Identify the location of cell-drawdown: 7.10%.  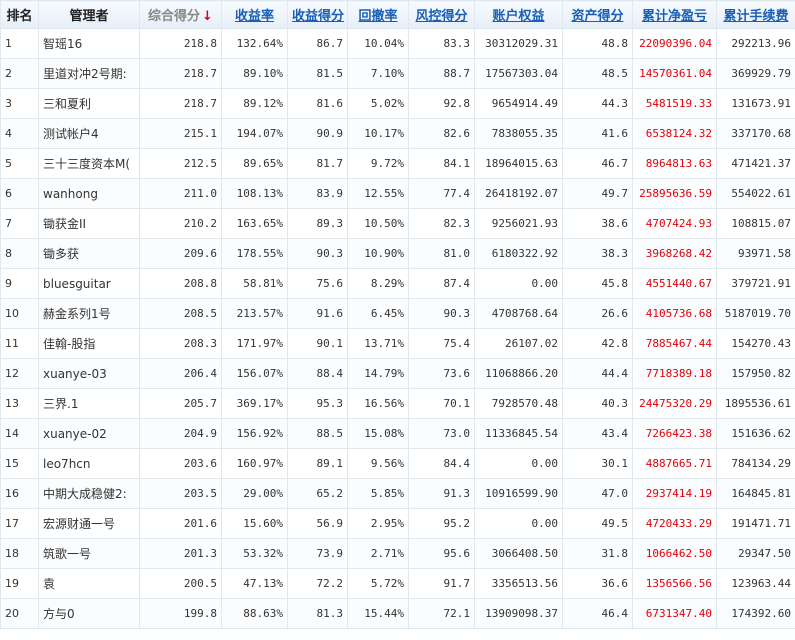
(378, 73).